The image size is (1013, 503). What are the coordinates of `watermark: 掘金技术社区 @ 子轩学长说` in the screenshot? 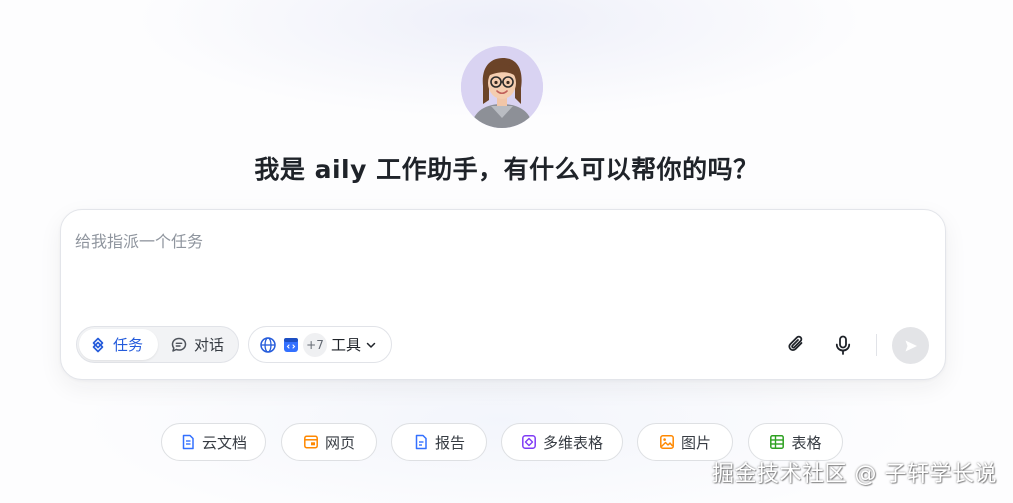 It's located at (854, 474).